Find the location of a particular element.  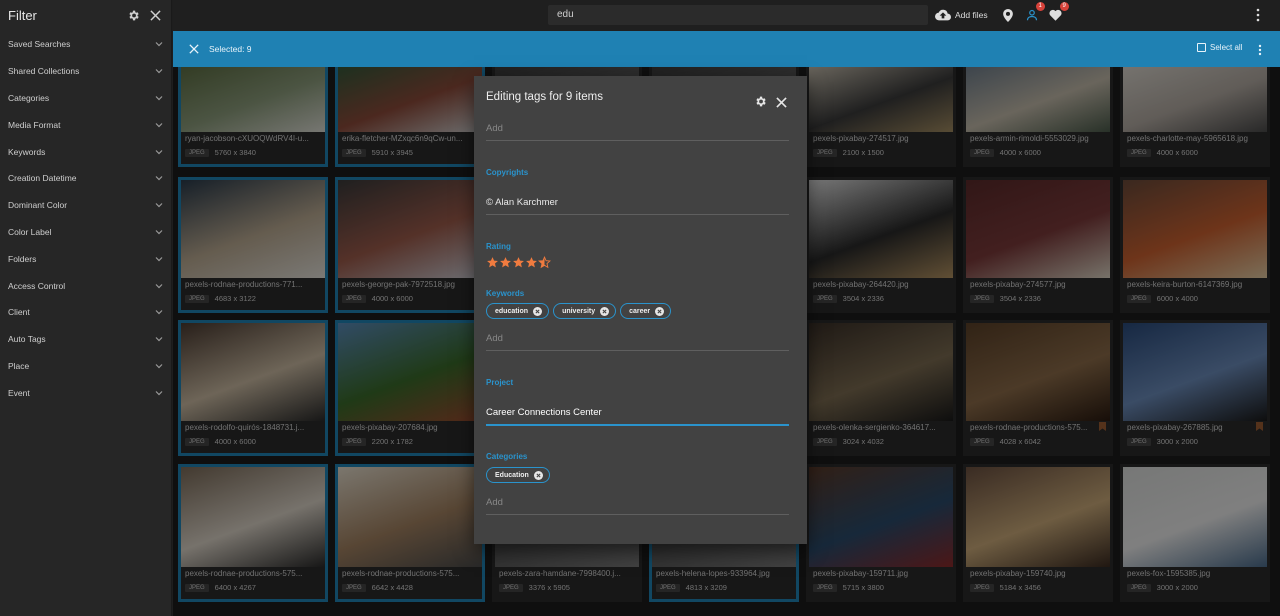

add-tag-input: Add is located at coordinates (637, 132).